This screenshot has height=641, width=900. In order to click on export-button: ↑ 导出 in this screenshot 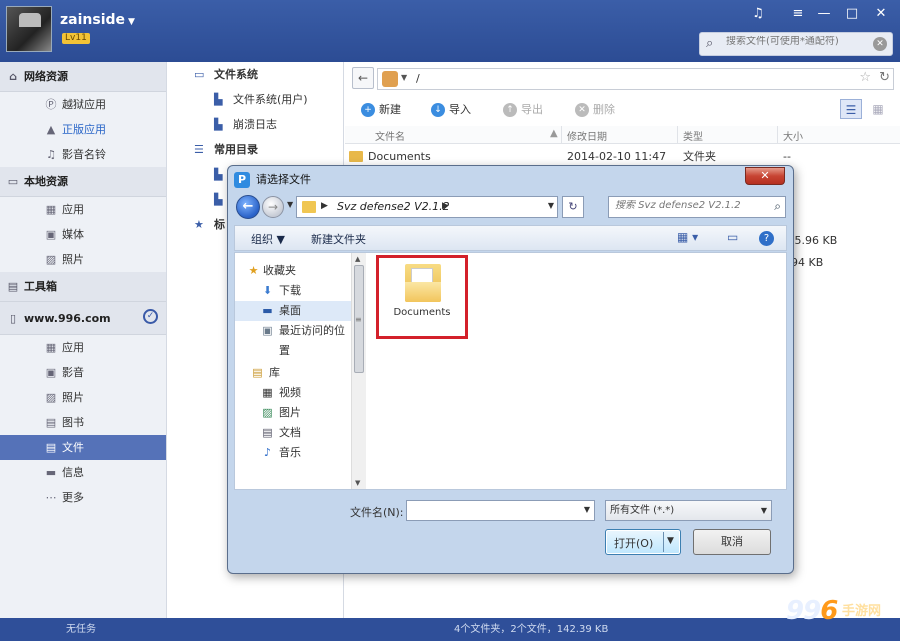, I will do `click(523, 110)`.